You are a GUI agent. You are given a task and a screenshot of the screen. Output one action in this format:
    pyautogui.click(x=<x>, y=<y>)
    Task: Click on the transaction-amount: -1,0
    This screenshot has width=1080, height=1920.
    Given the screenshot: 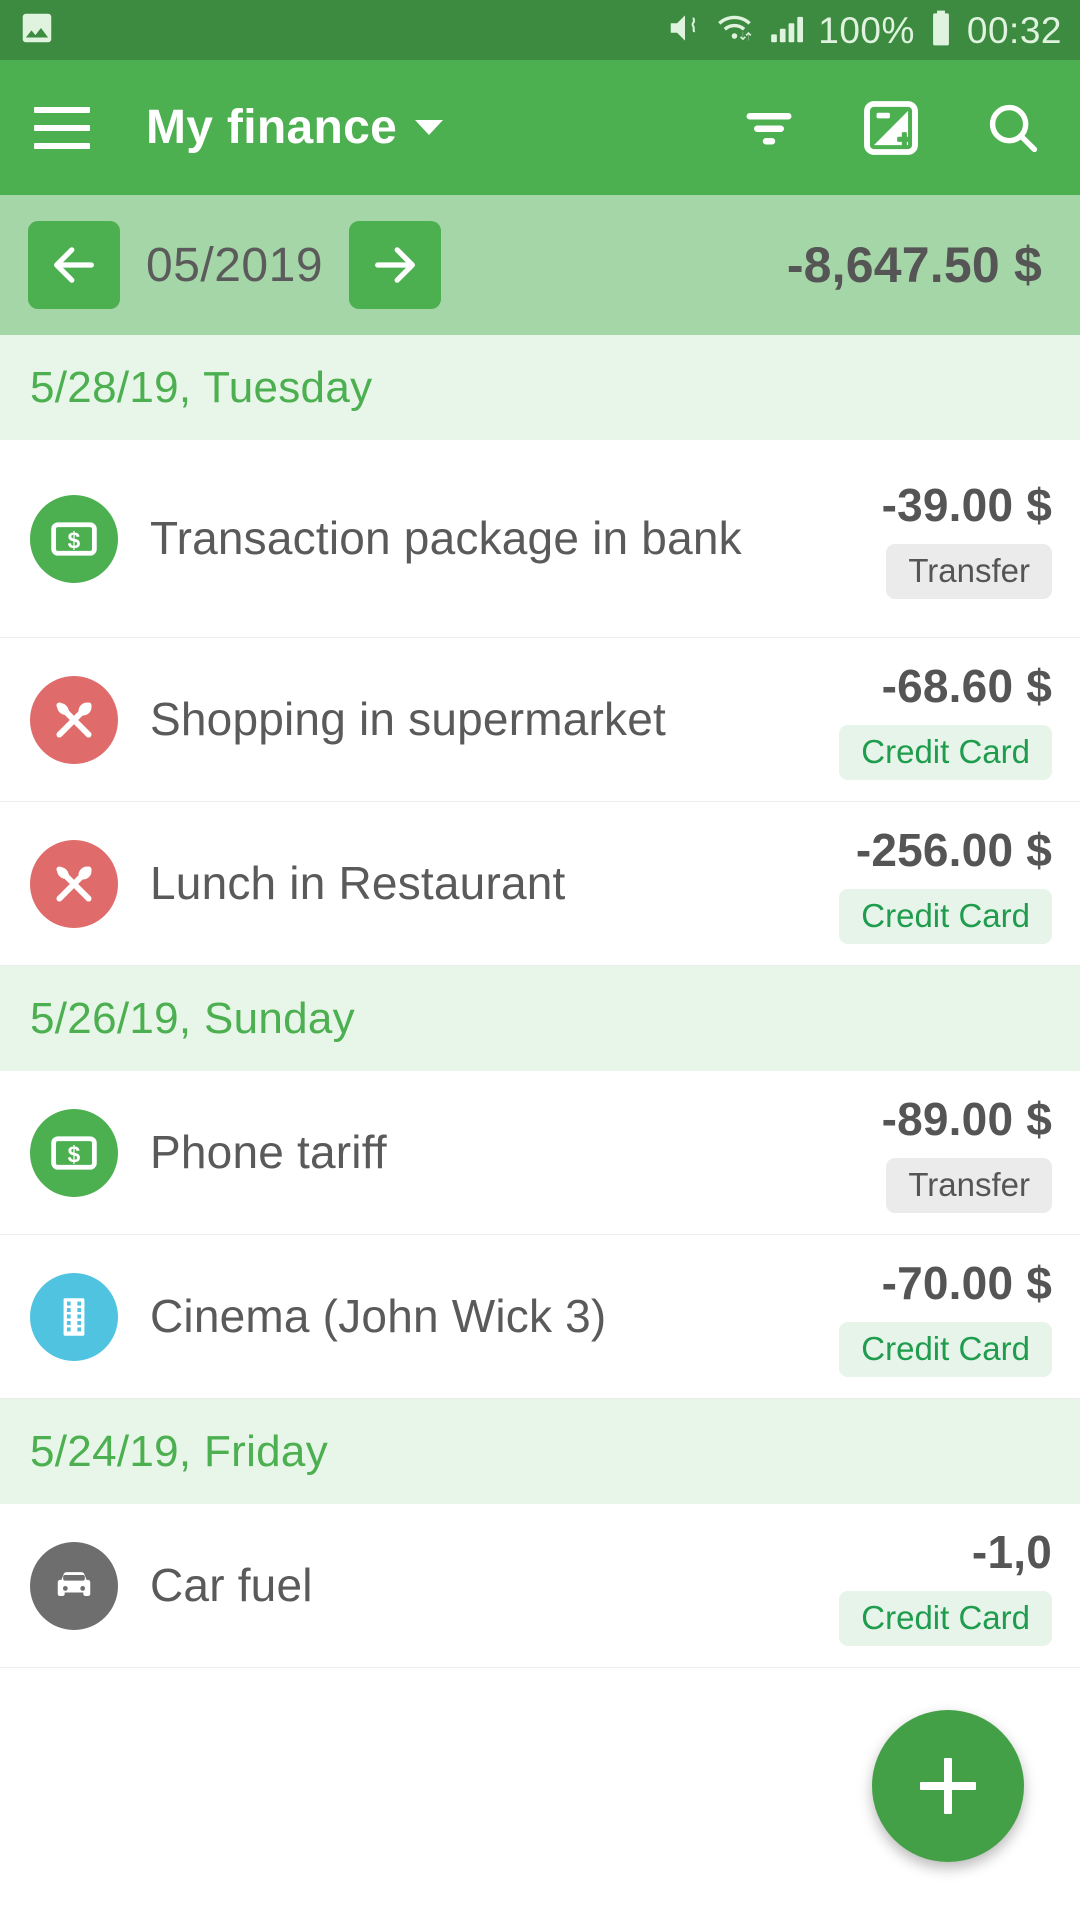 What is the action you would take?
    pyautogui.click(x=1011, y=1552)
    